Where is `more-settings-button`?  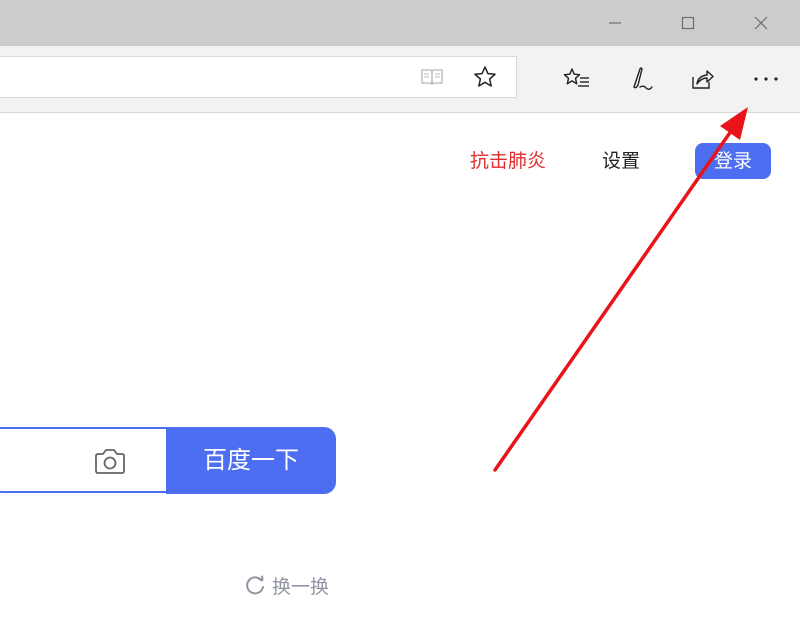
more-settings-button is located at coordinates (766, 79).